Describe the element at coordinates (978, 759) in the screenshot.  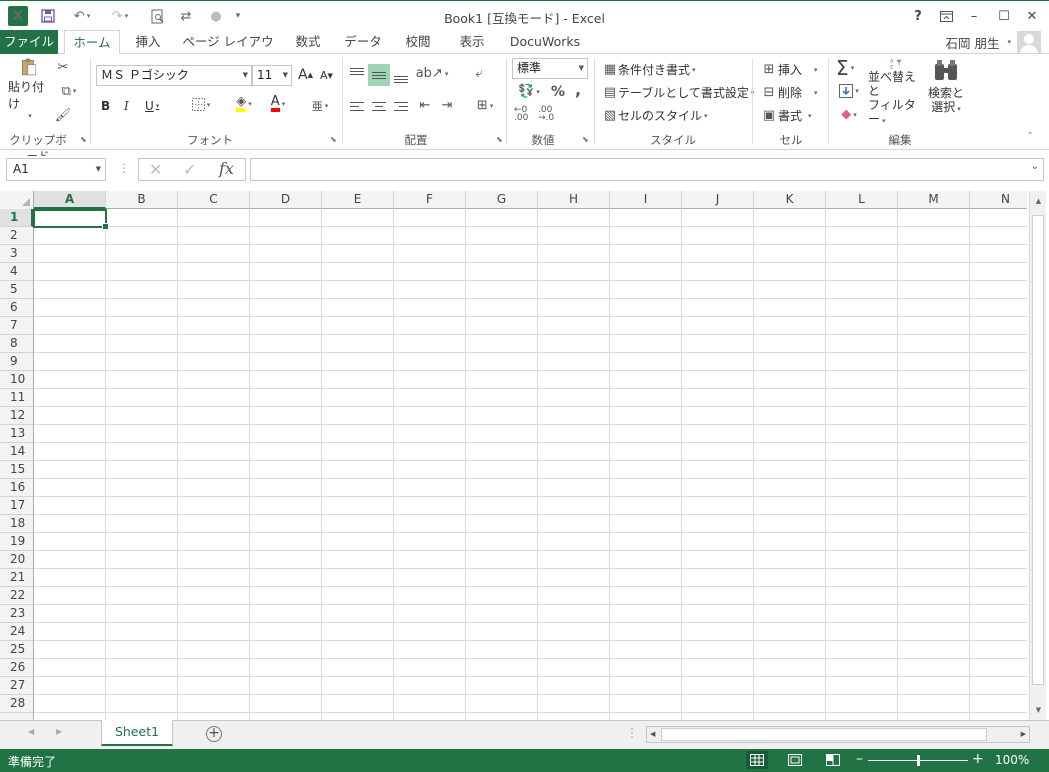
I see `zoom-in-button: +` at that location.